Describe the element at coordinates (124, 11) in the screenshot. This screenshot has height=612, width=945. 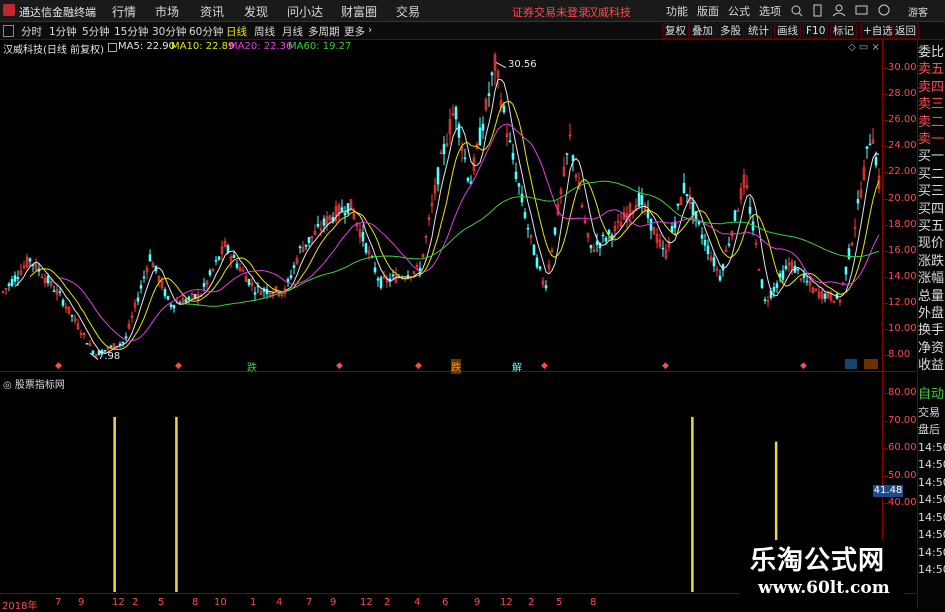
I see `menu-quotes: 行情` at that location.